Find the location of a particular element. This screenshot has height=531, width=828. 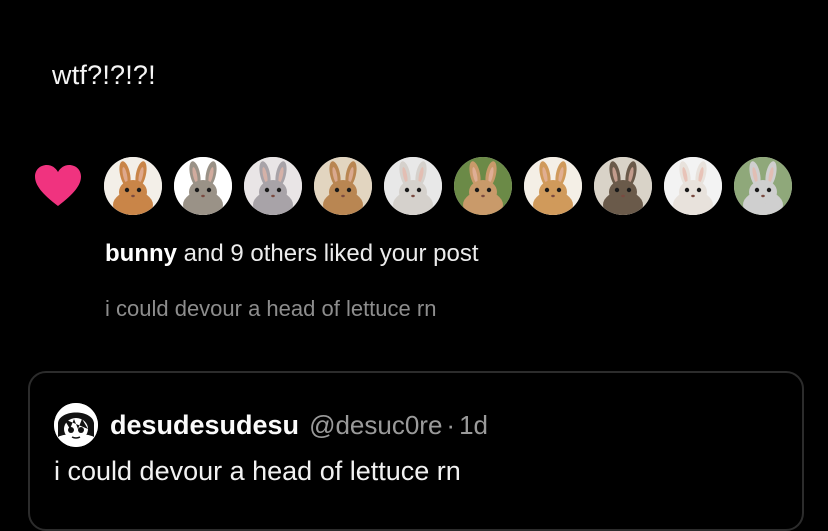

heart-icon is located at coordinates (58, 185).